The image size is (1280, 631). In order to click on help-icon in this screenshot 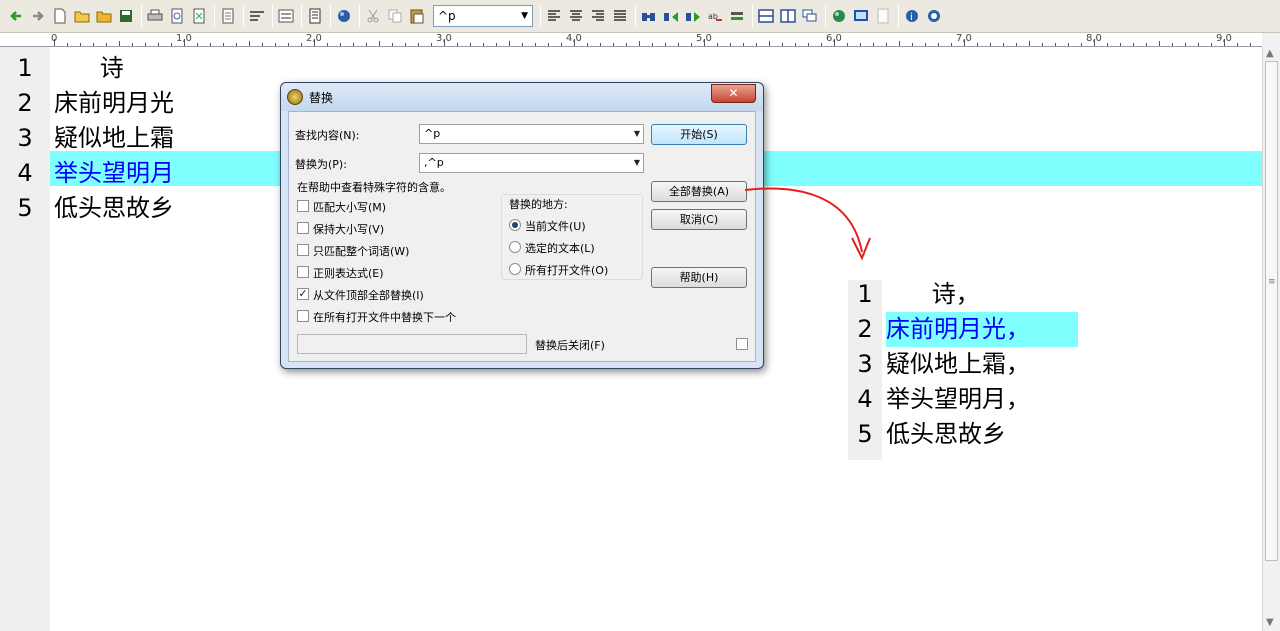, I will do `click(934, 16)`.